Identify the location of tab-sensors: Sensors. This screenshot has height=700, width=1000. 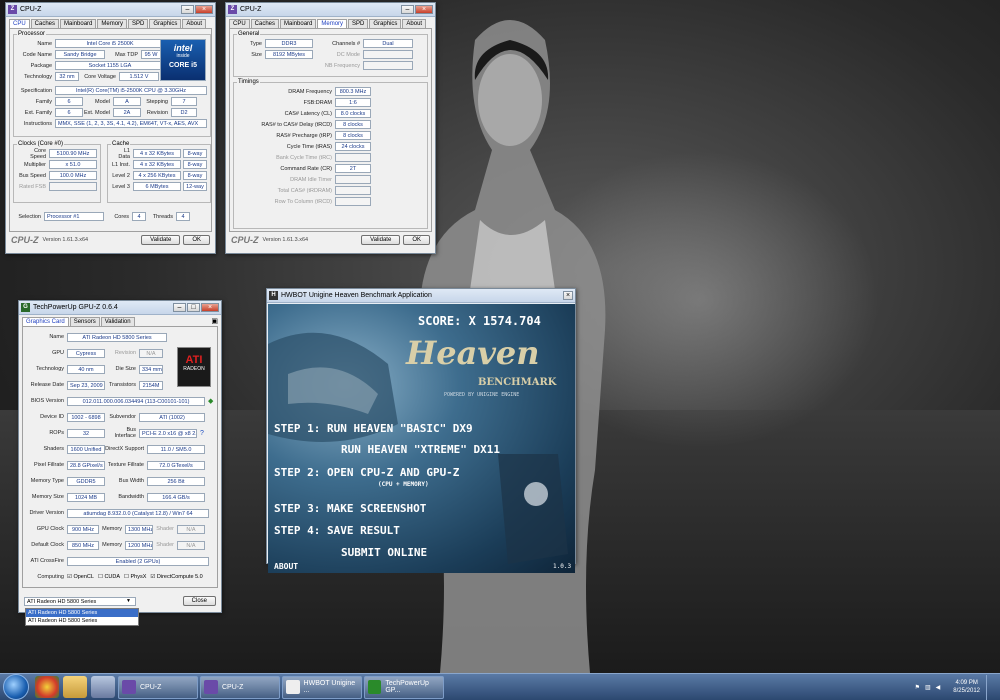
(84, 321).